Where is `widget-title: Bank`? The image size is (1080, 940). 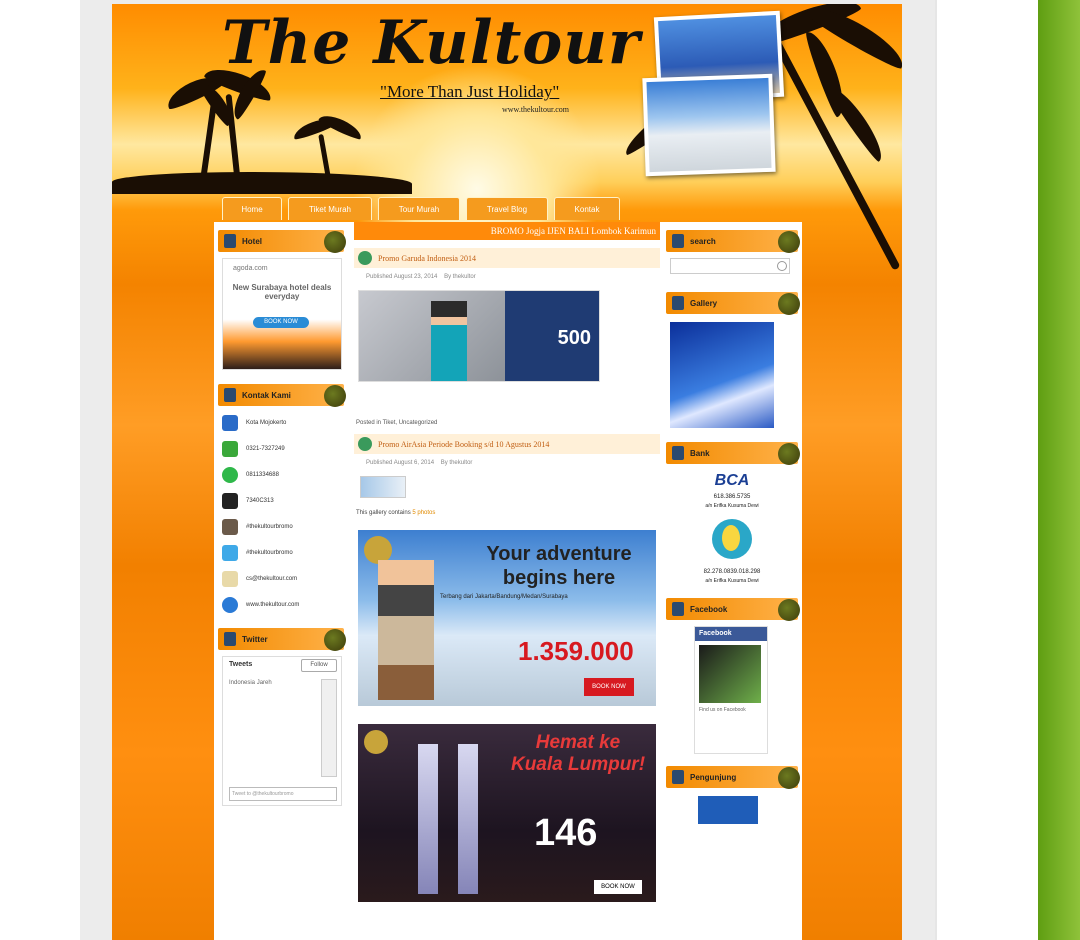 widget-title: Bank is located at coordinates (700, 453).